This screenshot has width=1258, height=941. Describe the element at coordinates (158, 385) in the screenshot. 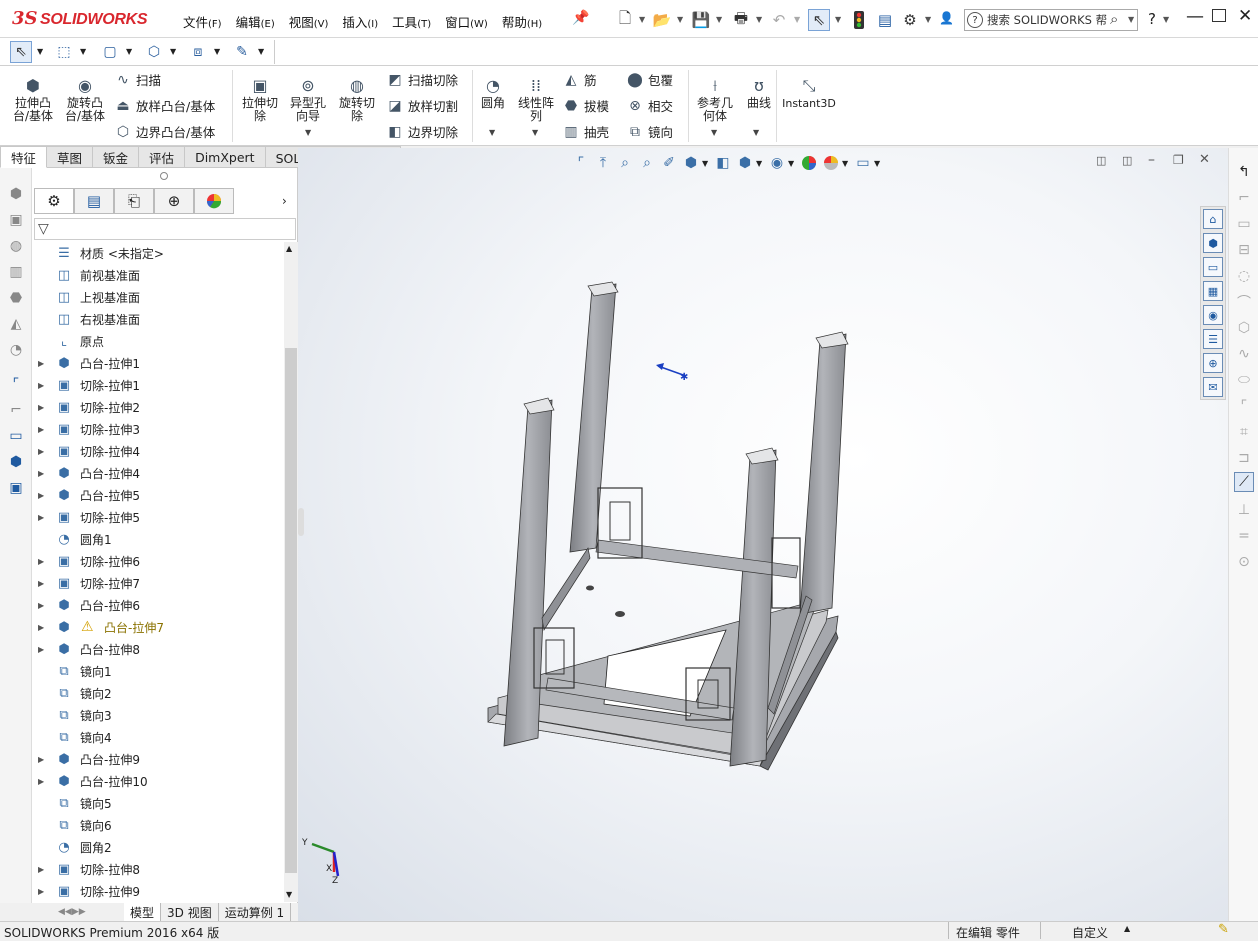

I see `tree-node: ▶ ▣ 切除-拉伸1` at that location.